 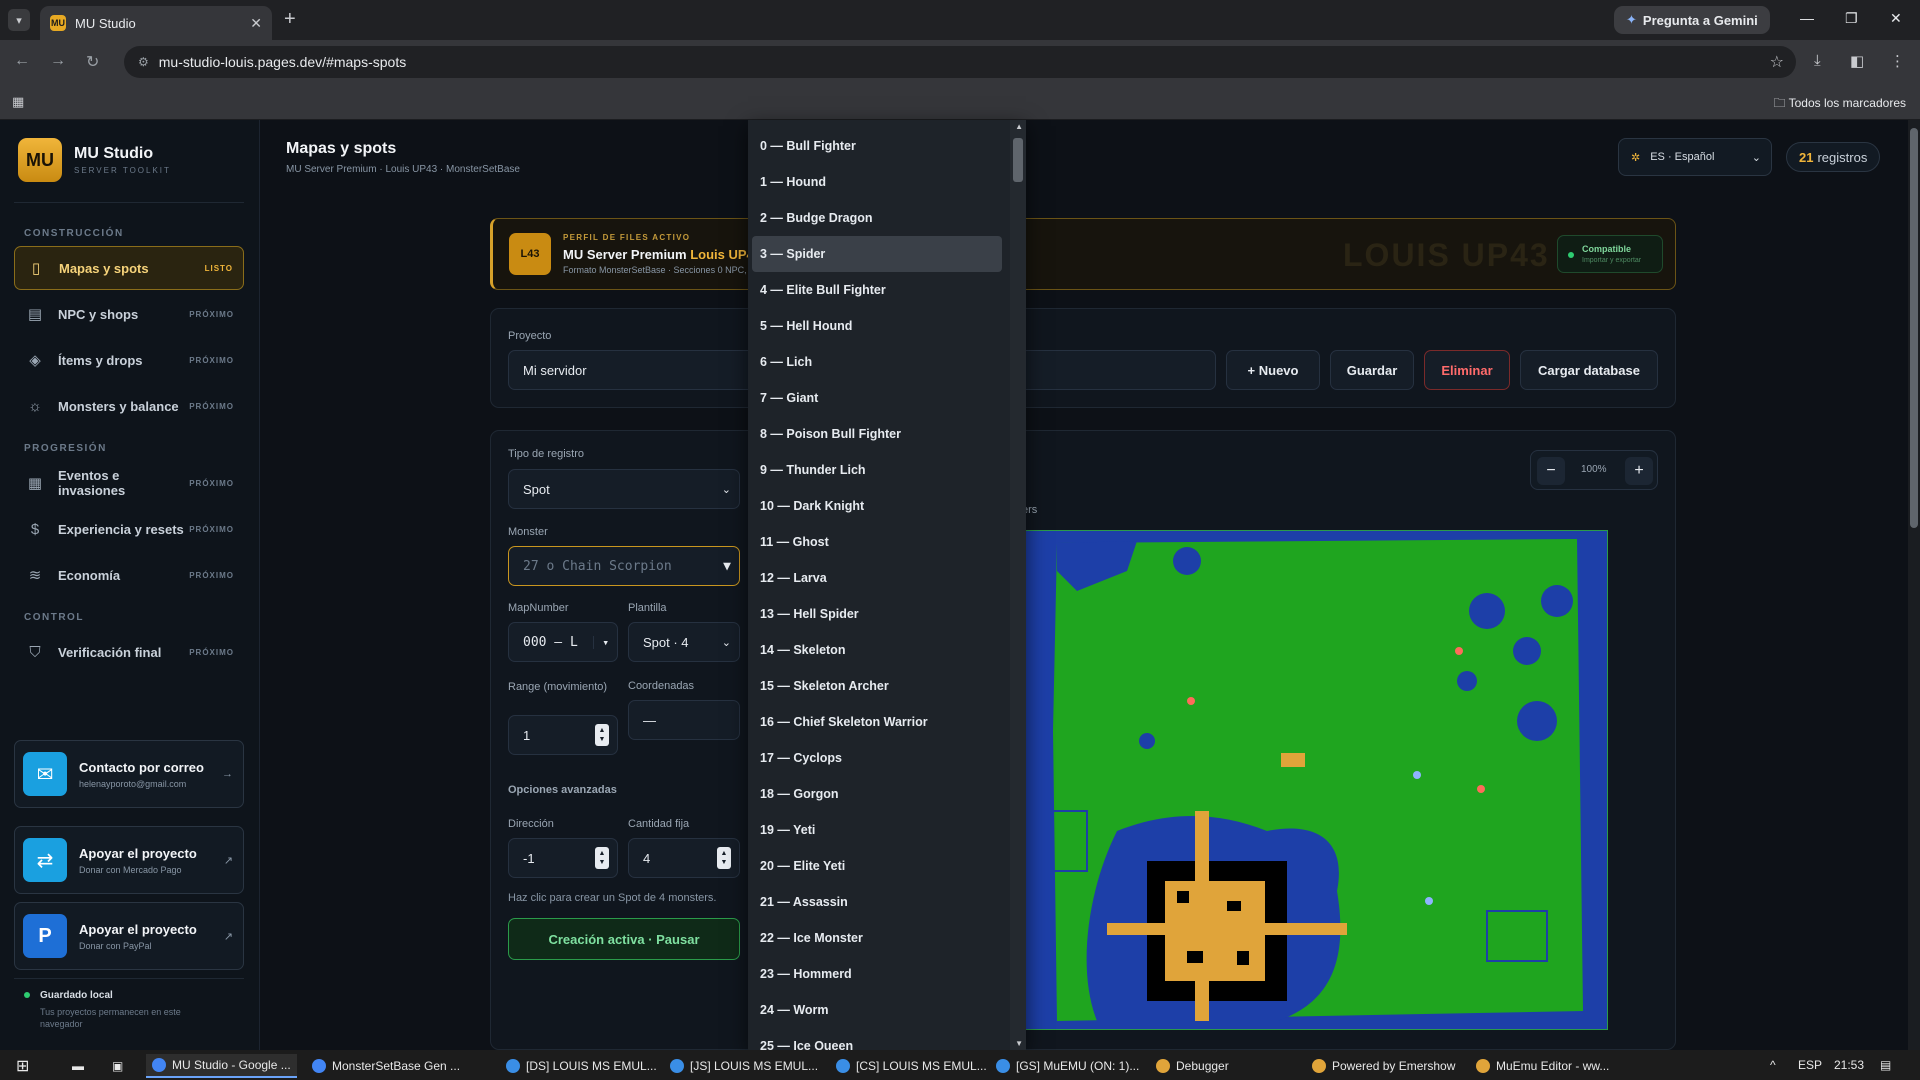 I want to click on menu-dots-icon: ⋮, so click(x=1897, y=61).